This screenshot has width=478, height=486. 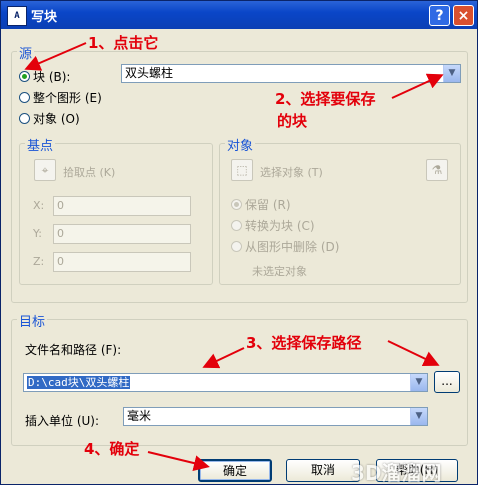 What do you see at coordinates (325, 99) in the screenshot?
I see `annotation-2-line1: 2、选择要保存` at bounding box center [325, 99].